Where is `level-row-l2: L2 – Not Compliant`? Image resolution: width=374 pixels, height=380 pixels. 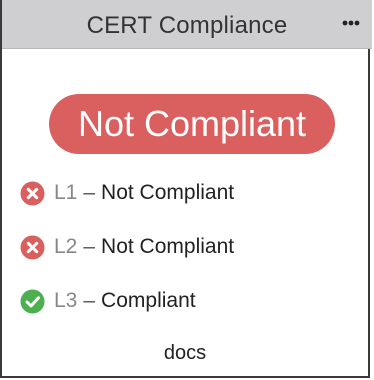 level-row-l2: L2 – Not Compliant is located at coordinates (127, 247).